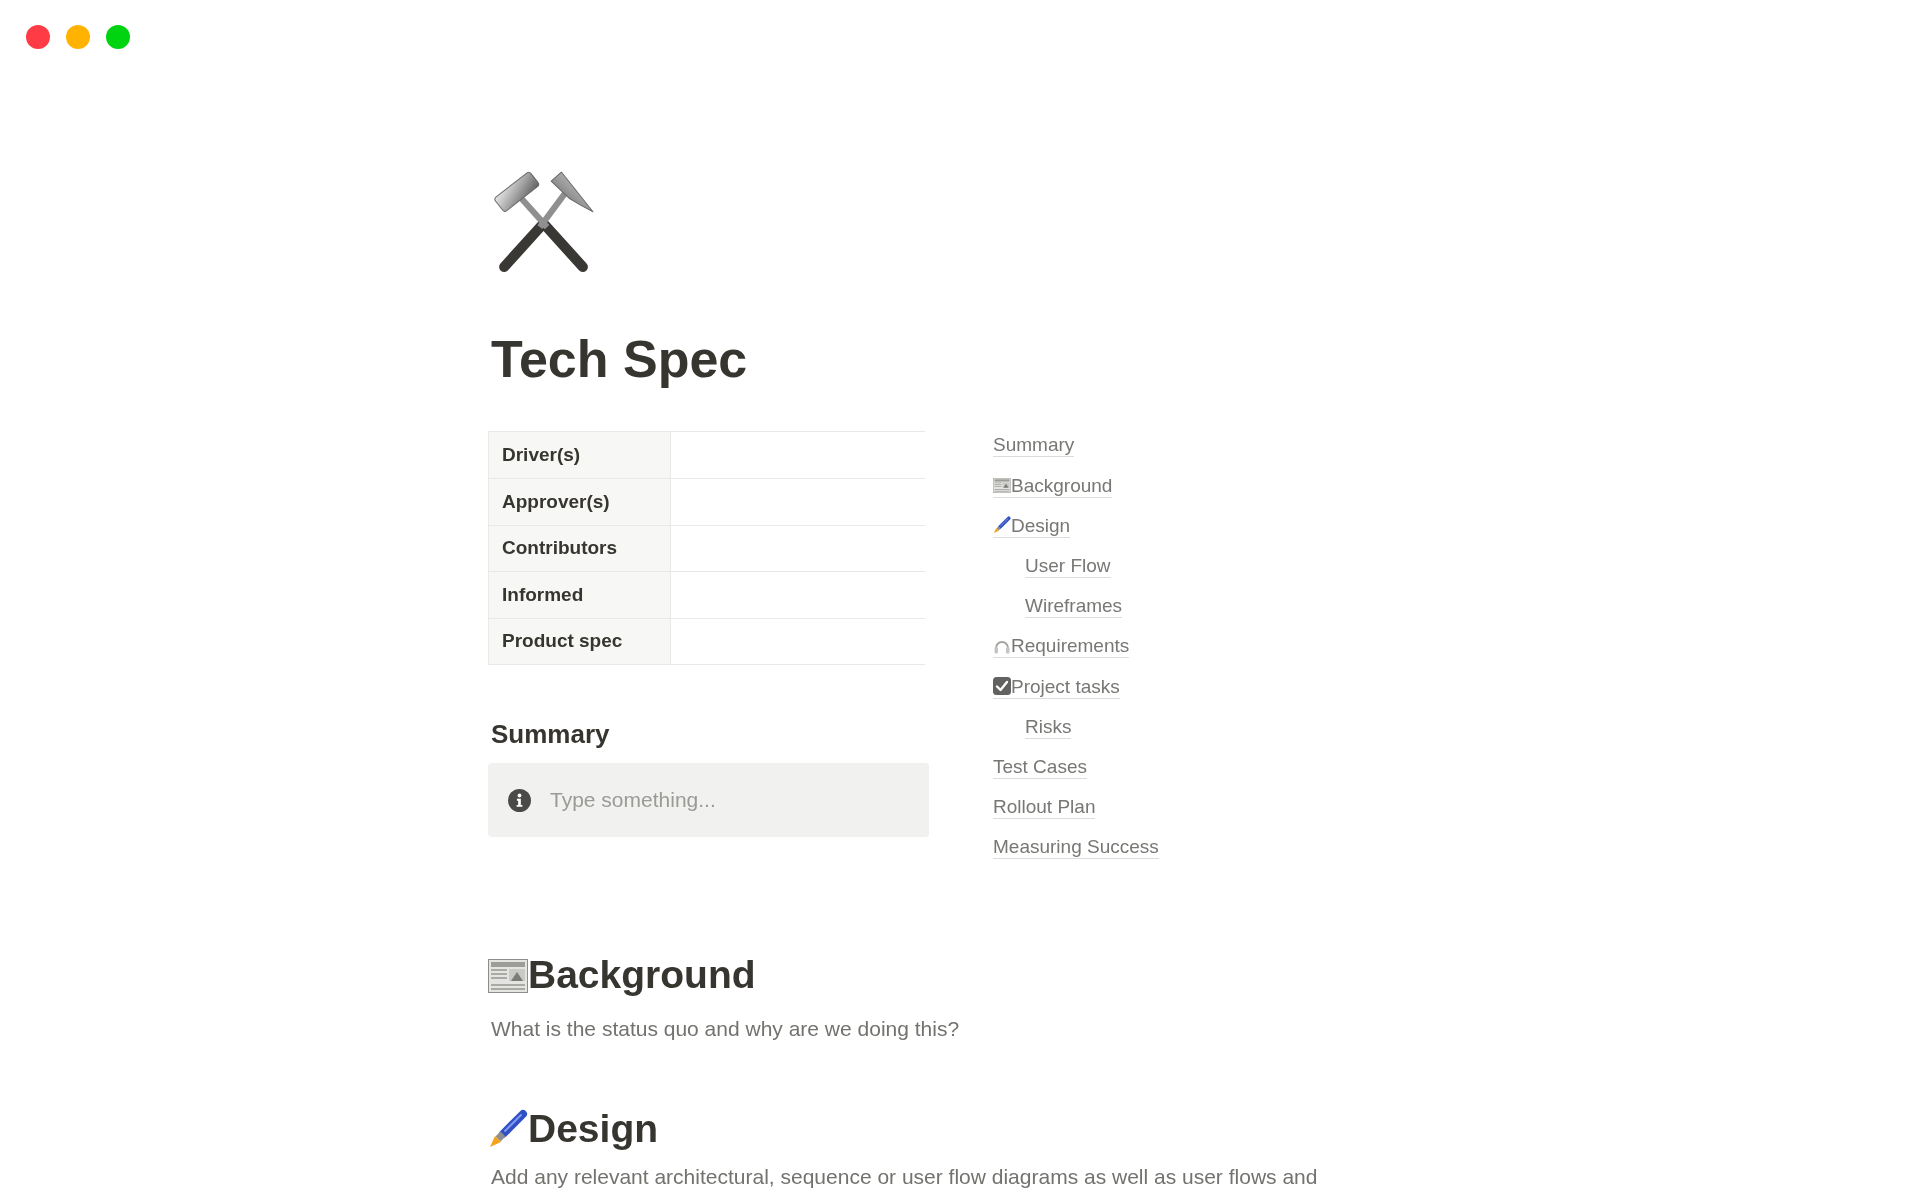  I want to click on property-label-cell: Product spec, so click(579, 641).